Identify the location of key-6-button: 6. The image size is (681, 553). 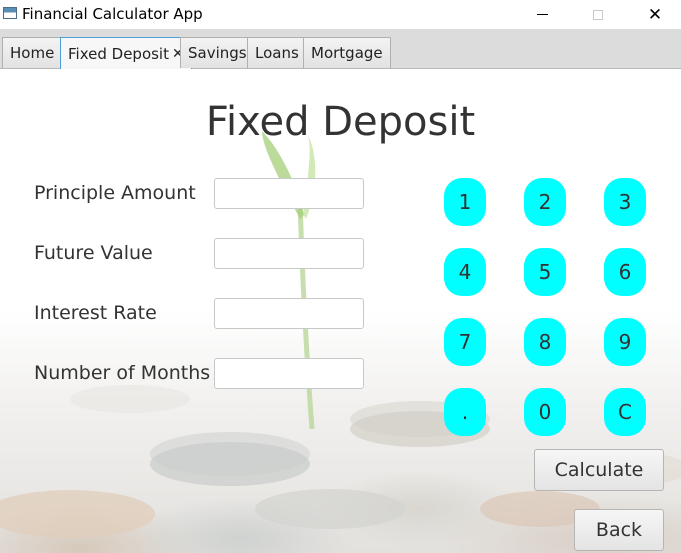
(625, 272).